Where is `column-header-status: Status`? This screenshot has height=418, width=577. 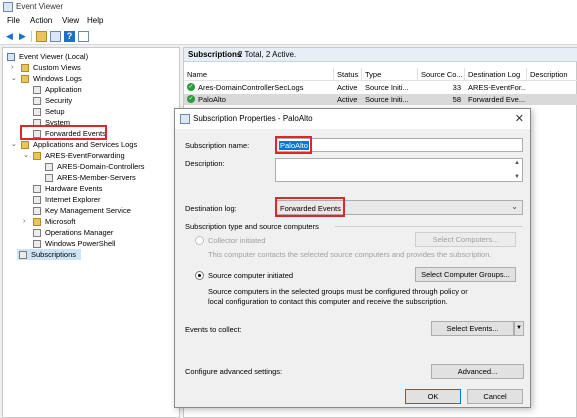 column-header-status: Status is located at coordinates (348, 74).